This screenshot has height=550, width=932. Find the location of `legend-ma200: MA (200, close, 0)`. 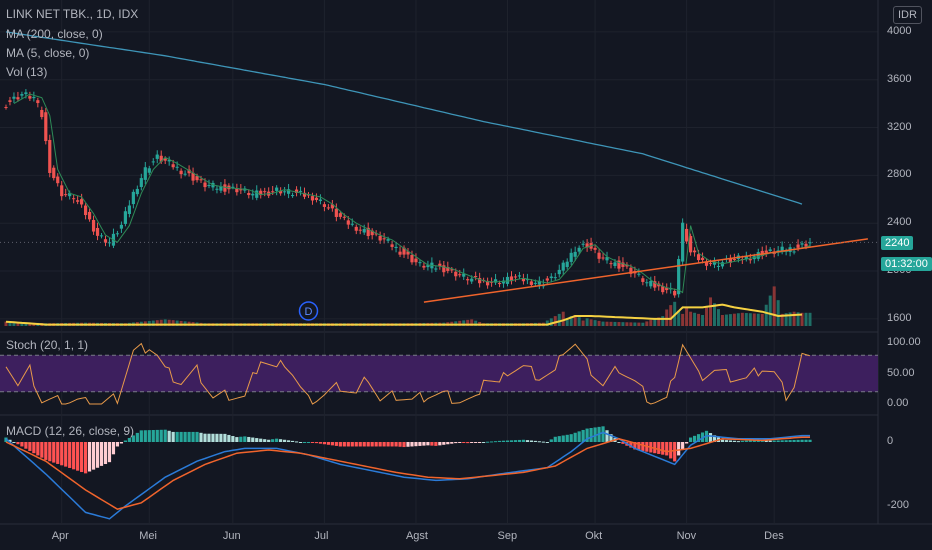

legend-ma200: MA (200, close, 0) is located at coordinates (54, 34).